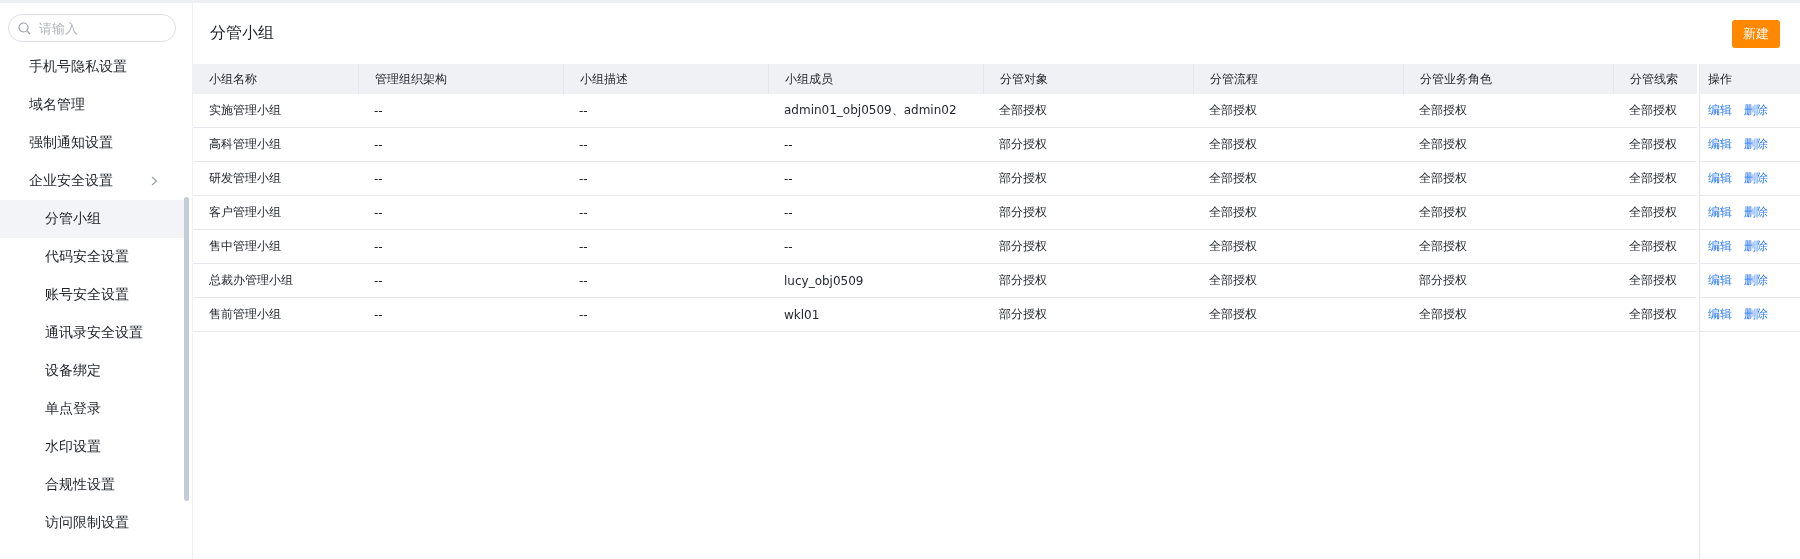 This screenshot has width=1800, height=559. What do you see at coordinates (245, 110) in the screenshot?
I see `table-cell: 实施管理小组` at bounding box center [245, 110].